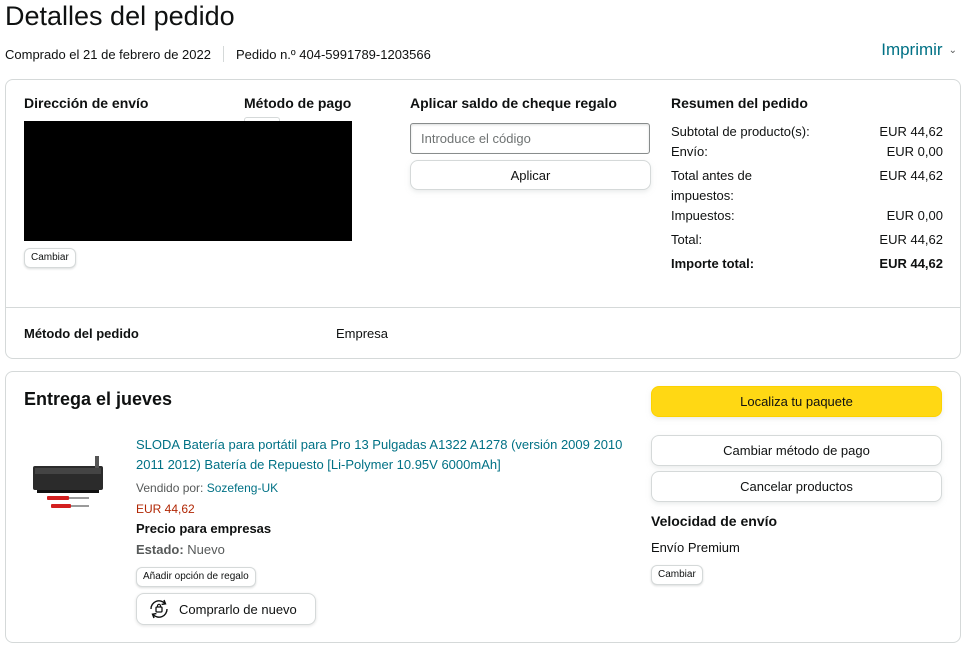 This screenshot has width=967, height=648. I want to click on section-divider, so click(483, 307).